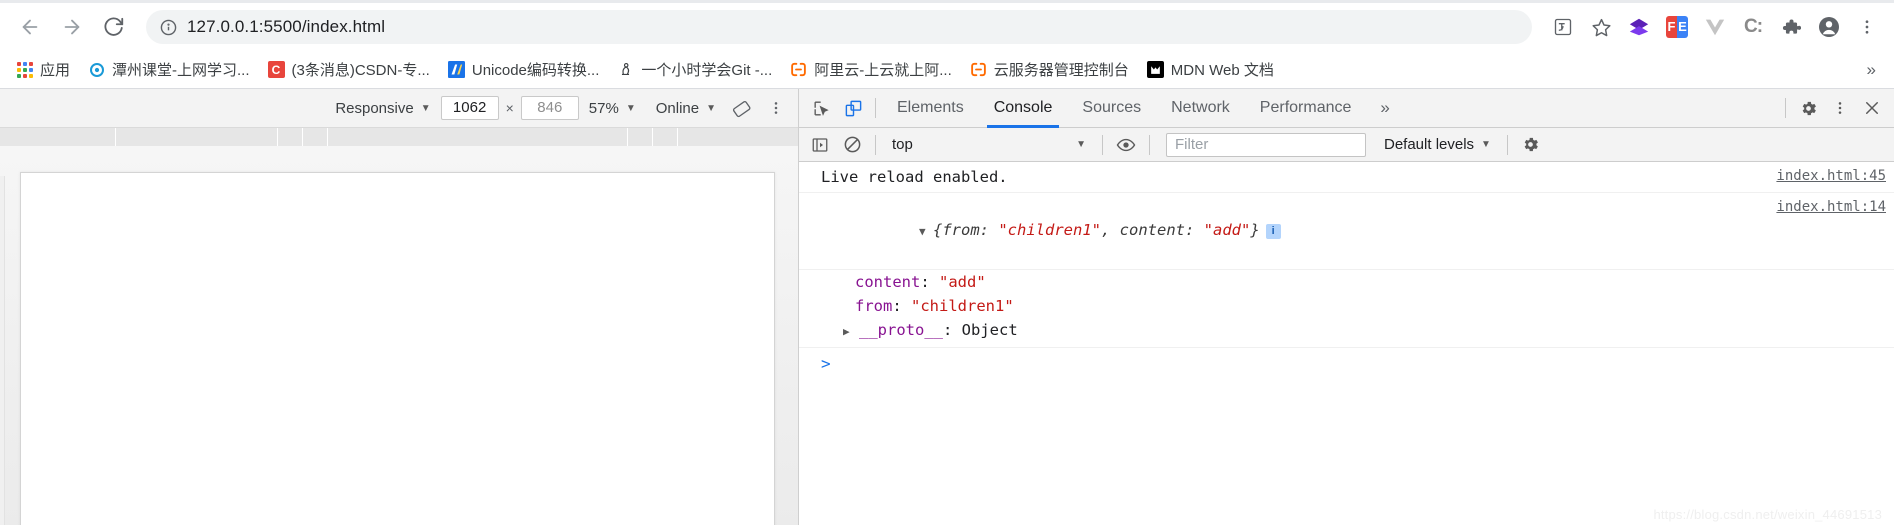 This screenshot has width=1894, height=525. Describe the element at coordinates (874, 306) in the screenshot. I see `property-name: from` at that location.